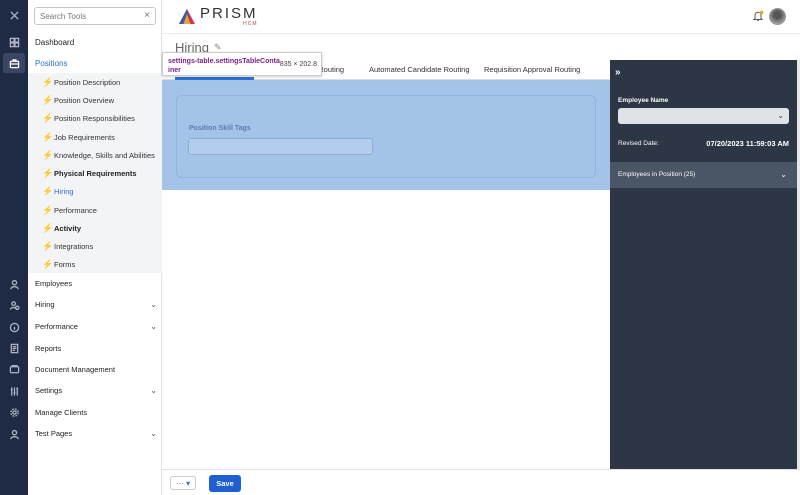  What do you see at coordinates (224, 66) in the screenshot?
I see `tooltip-element-name: settings-table.settingsTableContainer` at bounding box center [224, 66].